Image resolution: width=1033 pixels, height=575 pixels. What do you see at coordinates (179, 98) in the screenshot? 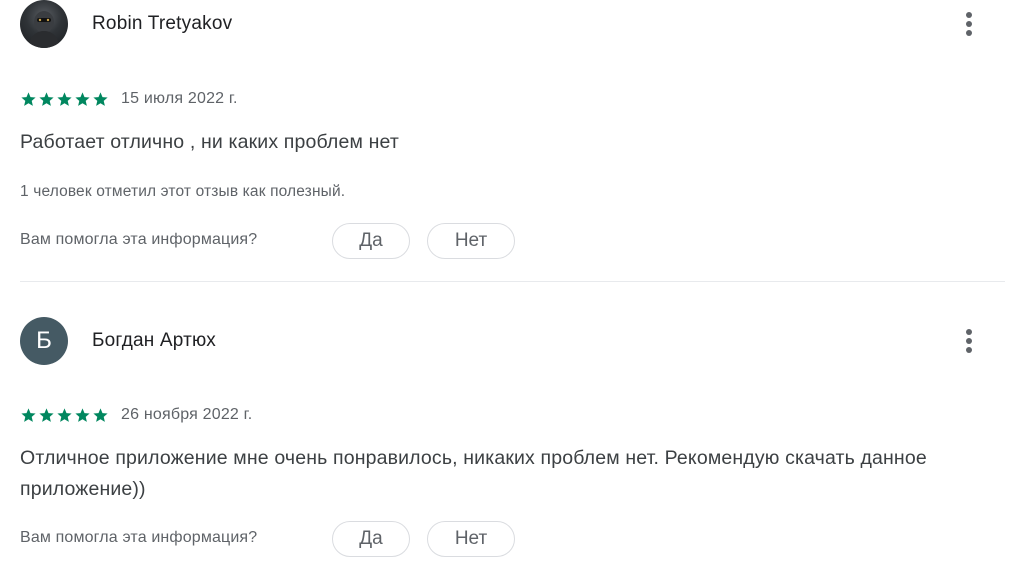
I see `review-date: 15 июля 2022 г.` at bounding box center [179, 98].